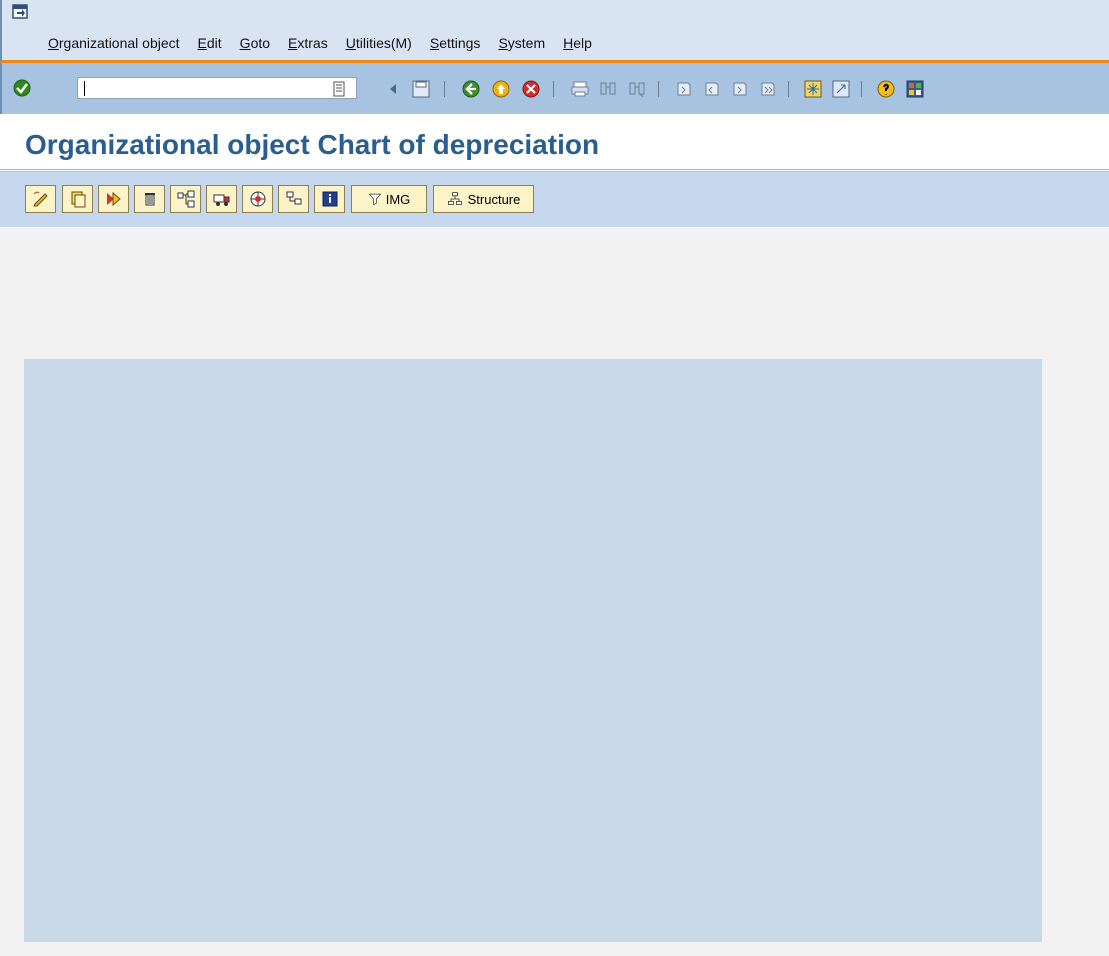 This screenshot has height=956, width=1109. I want to click on cancel-icon, so click(531, 89).